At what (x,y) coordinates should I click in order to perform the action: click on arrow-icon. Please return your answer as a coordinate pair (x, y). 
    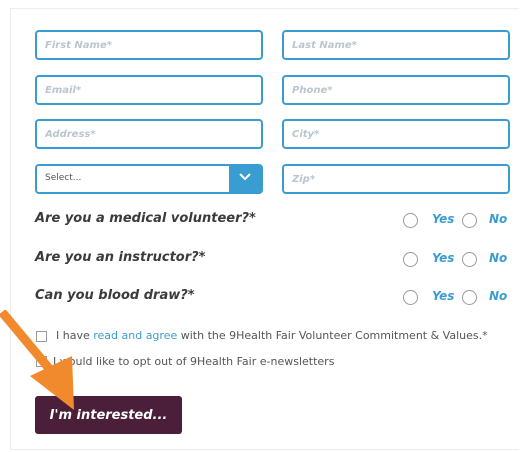
    Looking at the image, I should click on (37, 360).